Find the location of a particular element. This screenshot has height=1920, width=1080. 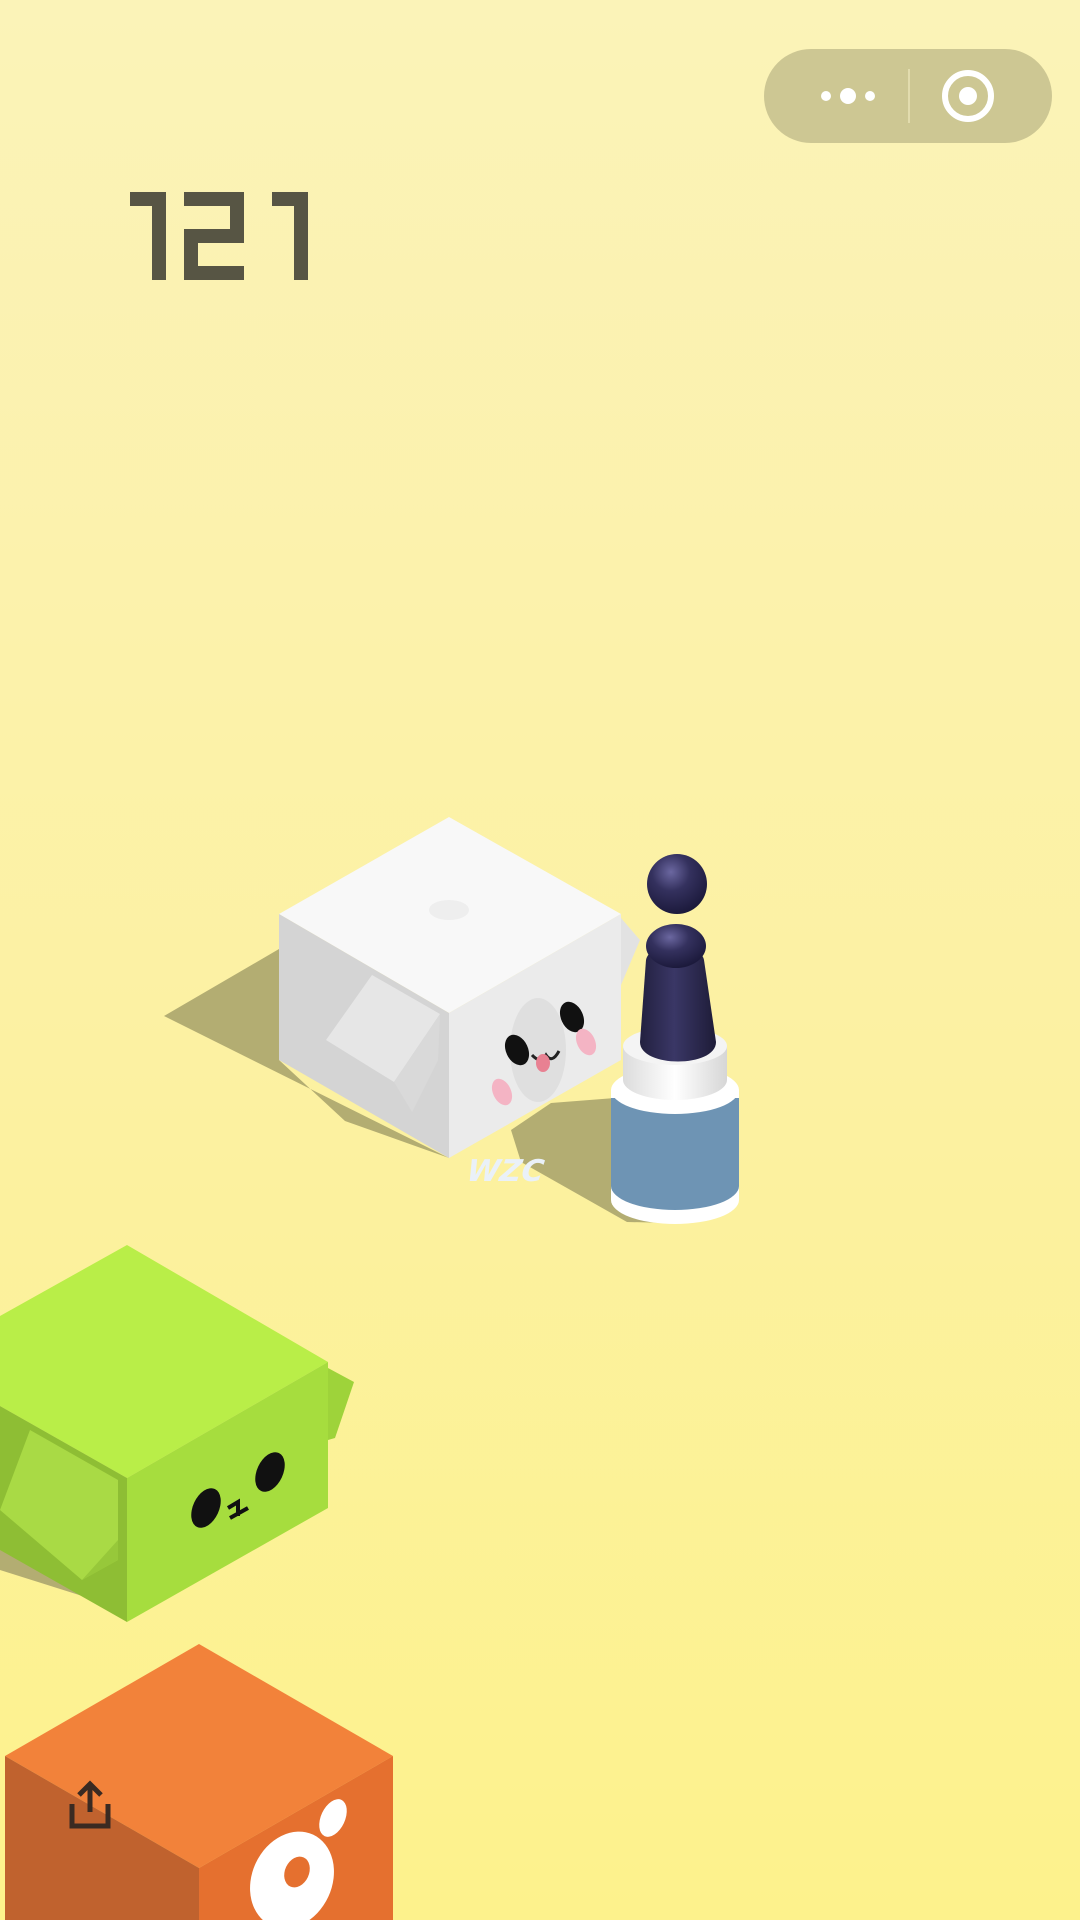

player-base-band is located at coordinates (675, 1154).